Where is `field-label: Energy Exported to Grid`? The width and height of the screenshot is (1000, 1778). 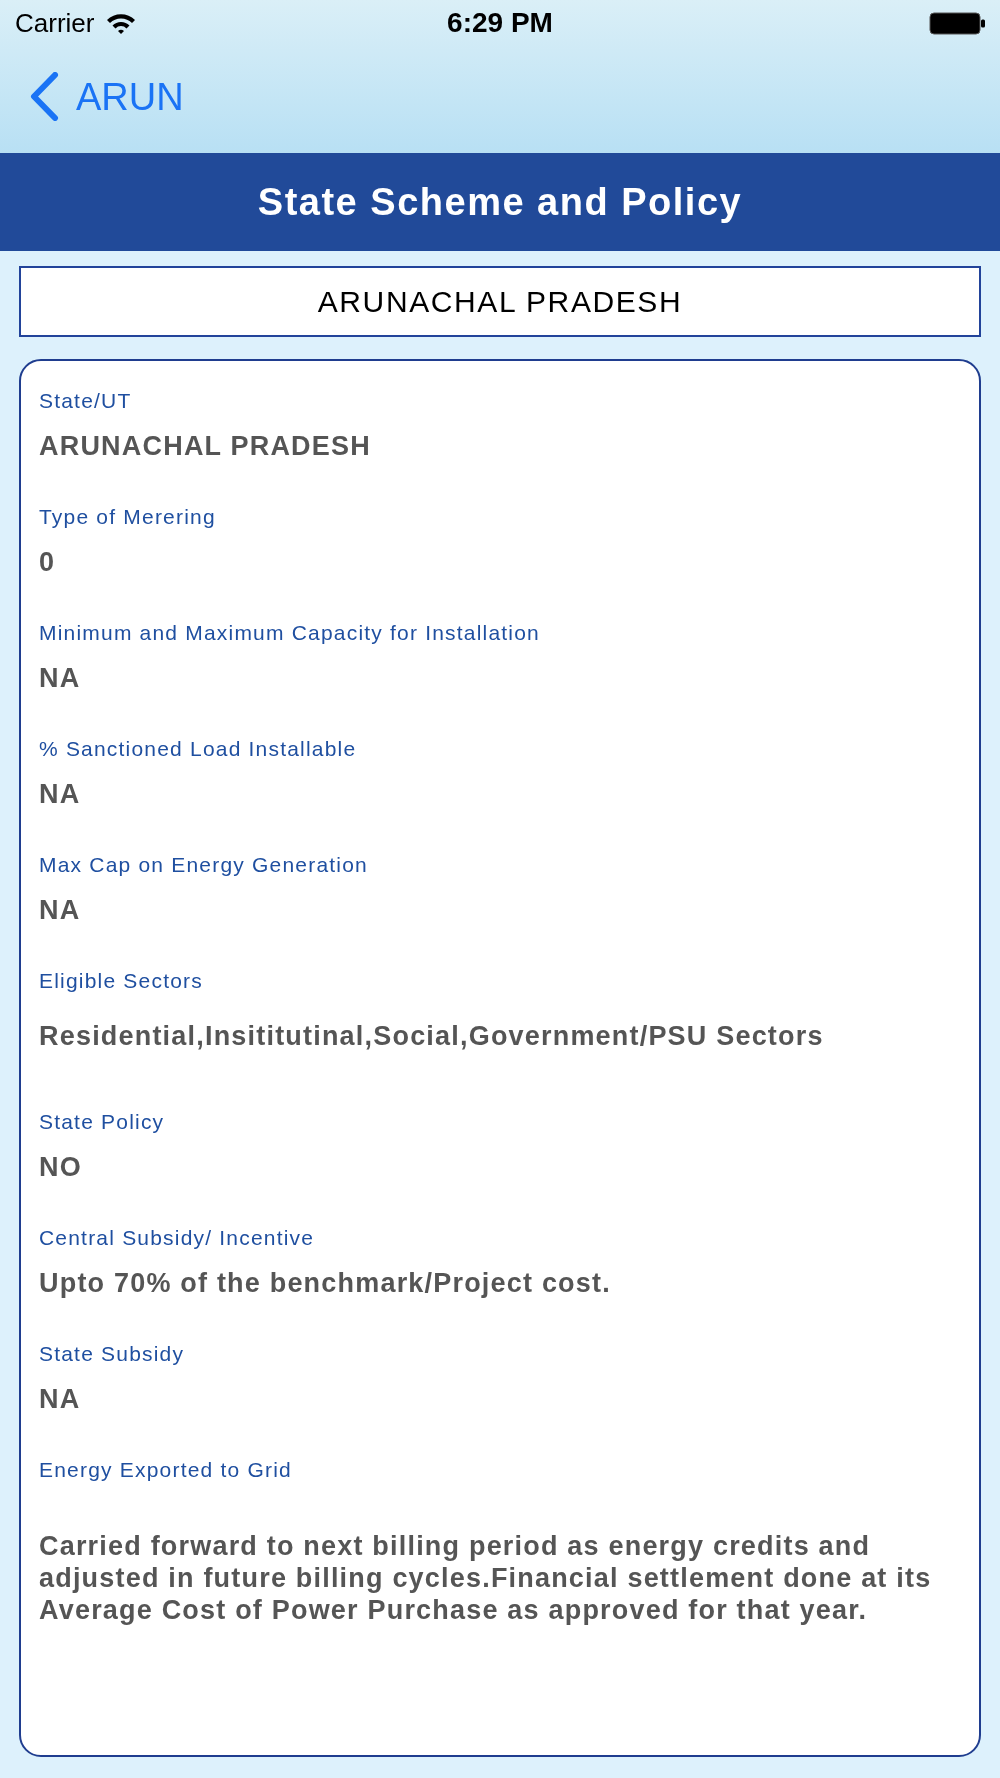 field-label: Energy Exported to Grid is located at coordinates (165, 1470).